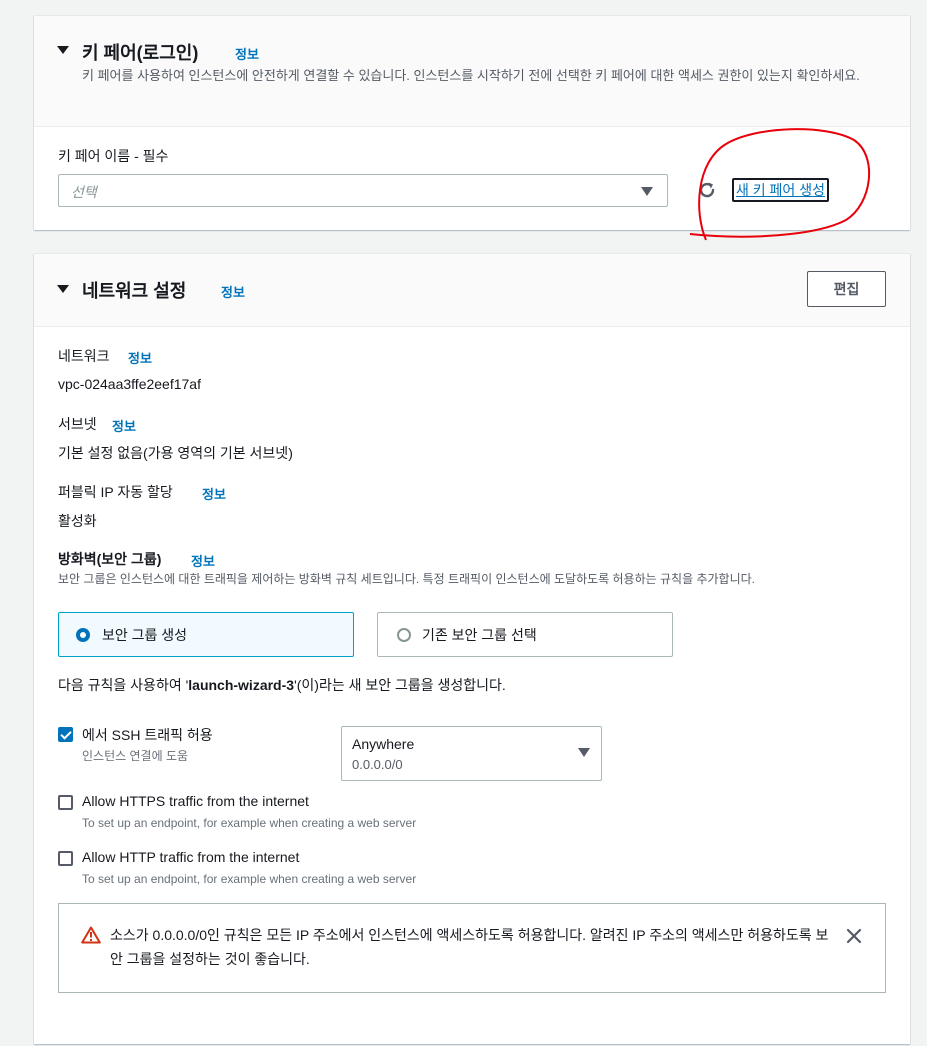 Image resolution: width=927 pixels, height=1046 pixels. What do you see at coordinates (84, 192) in the screenshot?
I see `key-pair-select-placeholder: 선택` at bounding box center [84, 192].